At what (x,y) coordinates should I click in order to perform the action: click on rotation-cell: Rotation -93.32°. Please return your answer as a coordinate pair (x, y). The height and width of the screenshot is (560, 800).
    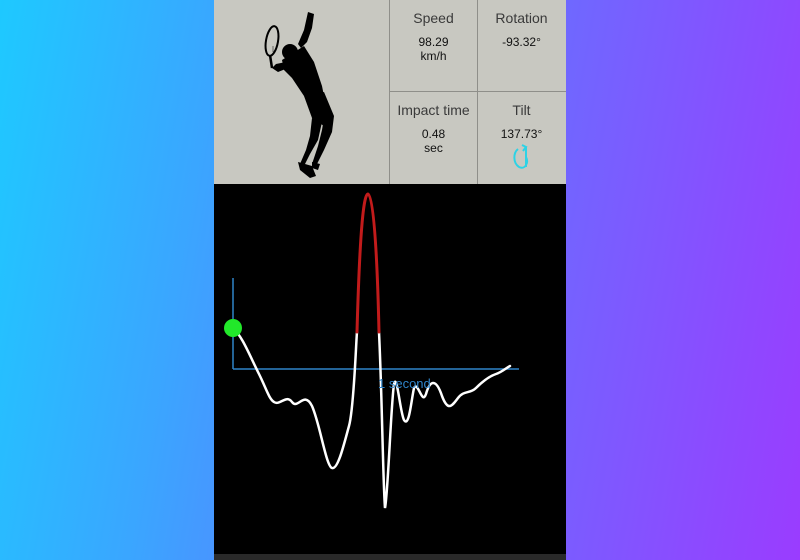
    Looking at the image, I should click on (521, 45).